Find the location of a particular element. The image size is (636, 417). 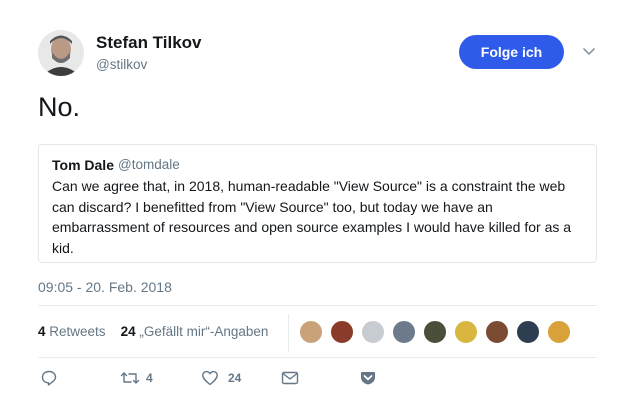

like-button: 24 is located at coordinates (221, 378).